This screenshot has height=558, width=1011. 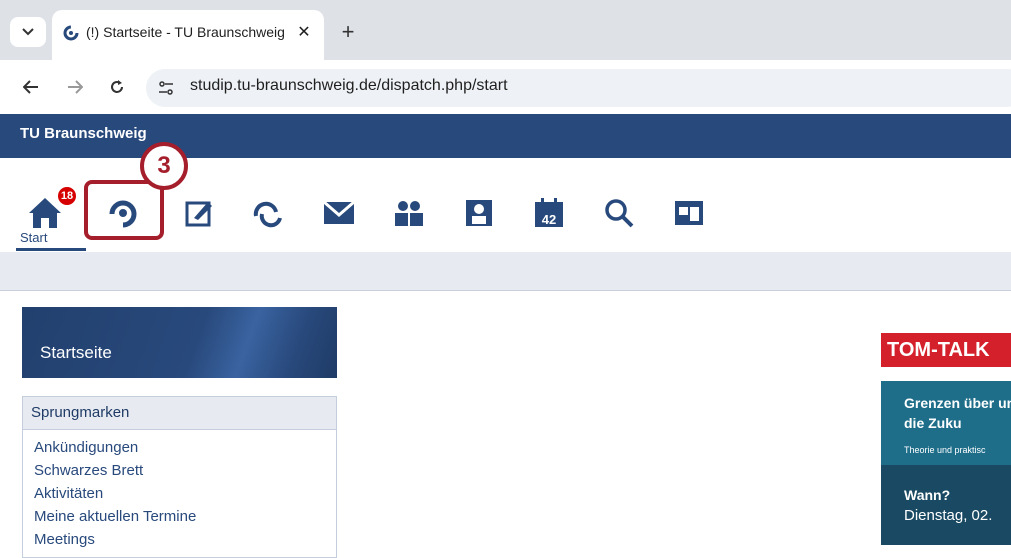 I want to click on sub-navigation-bar, so click(x=505, y=271).